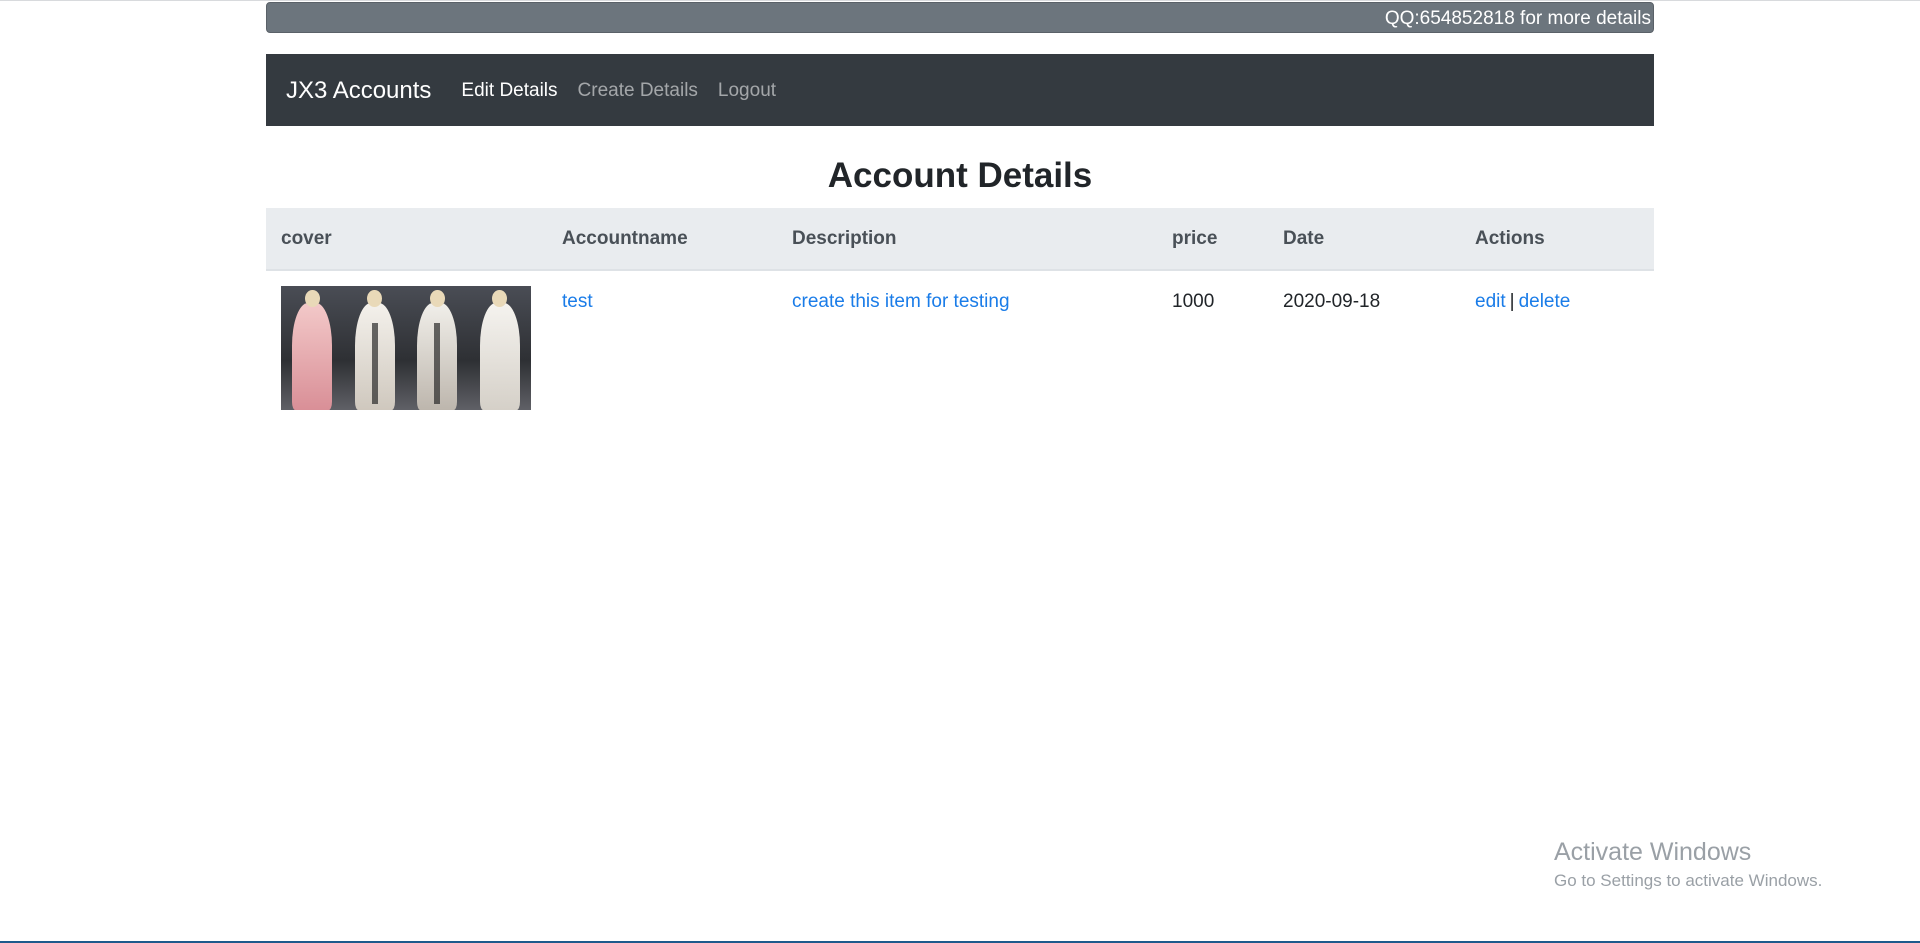 This screenshot has height=943, width=1920. What do you see at coordinates (747, 91) in the screenshot?
I see `nav-link-logout: Logout` at bounding box center [747, 91].